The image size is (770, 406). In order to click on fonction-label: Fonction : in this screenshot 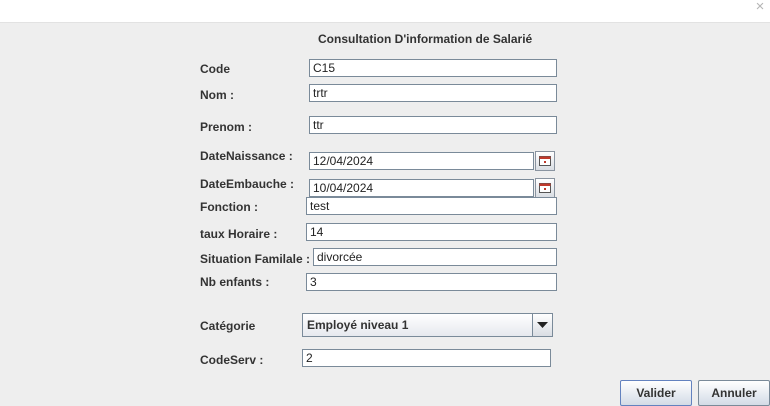, I will do `click(229, 207)`.